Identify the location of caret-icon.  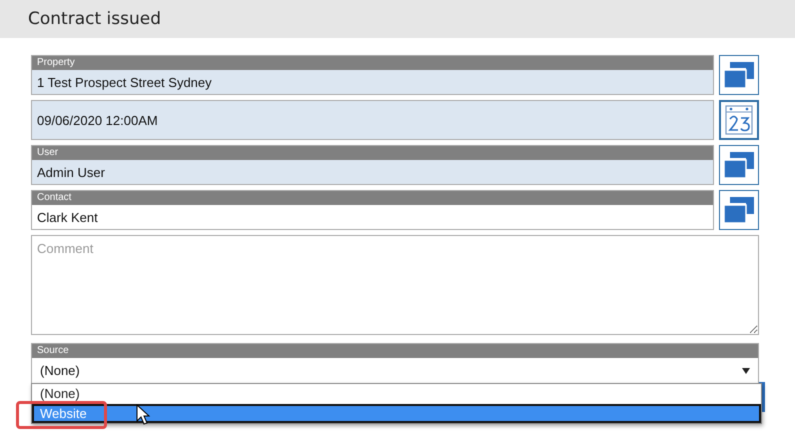
(746, 371).